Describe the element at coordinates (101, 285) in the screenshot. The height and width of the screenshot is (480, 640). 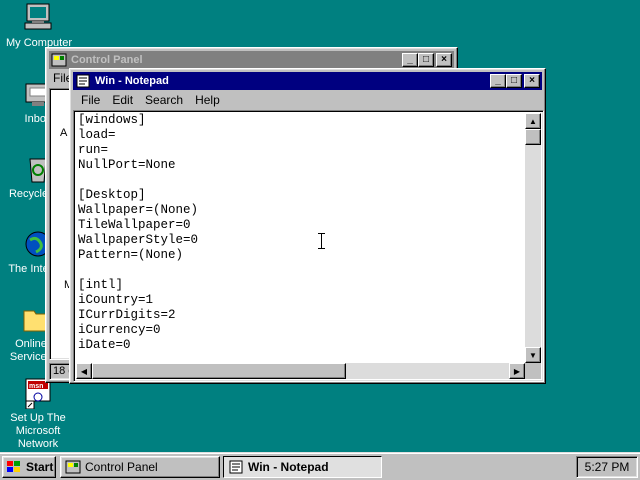
I see `text-line: [intl]` at that location.